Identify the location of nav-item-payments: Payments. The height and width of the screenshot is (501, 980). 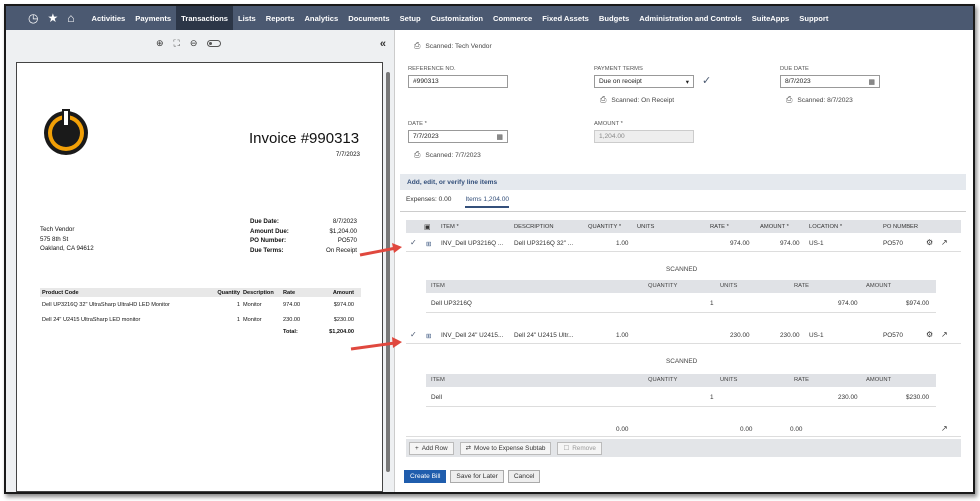
(153, 18).